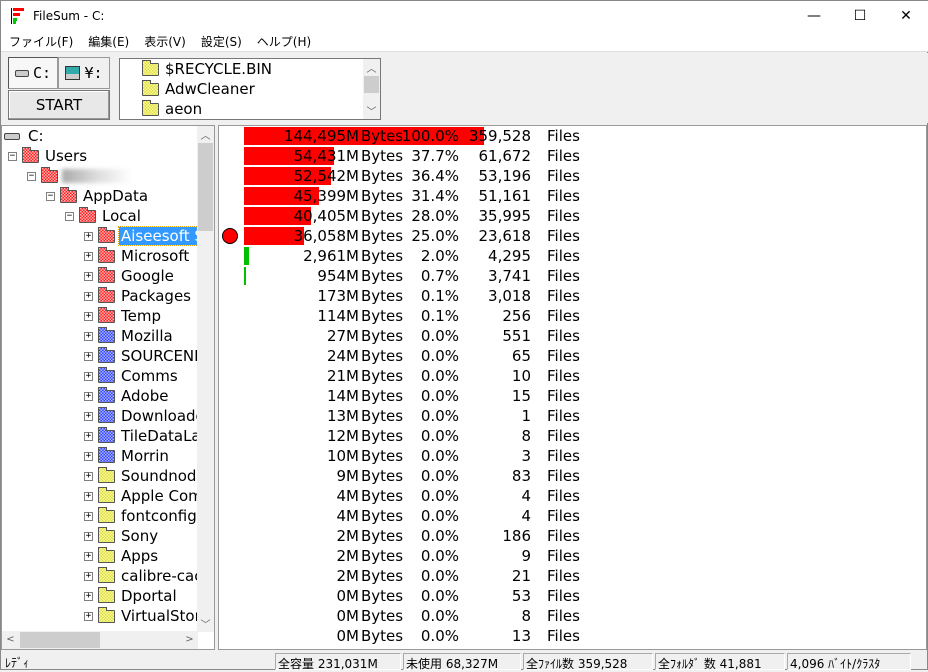 The image size is (928, 672). What do you see at coordinates (569, 236) in the screenshot?
I see `size-row: 36,058M Bytes 25.0% 23,618 Files` at bounding box center [569, 236].